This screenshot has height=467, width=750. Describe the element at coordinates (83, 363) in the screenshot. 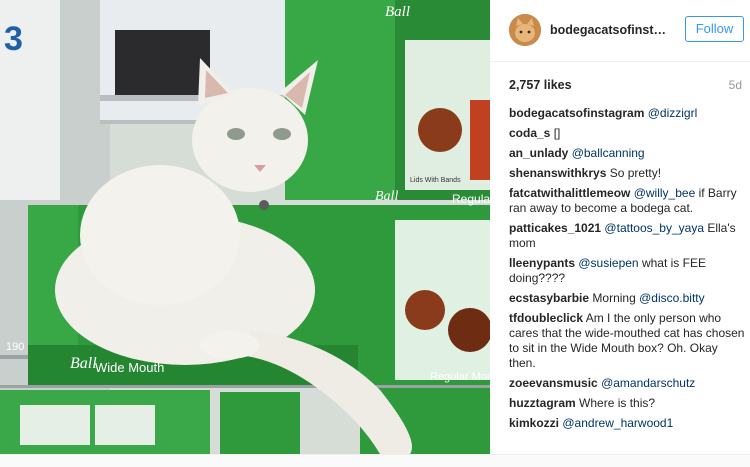

I see `photo-ball-logo: Ball` at that location.